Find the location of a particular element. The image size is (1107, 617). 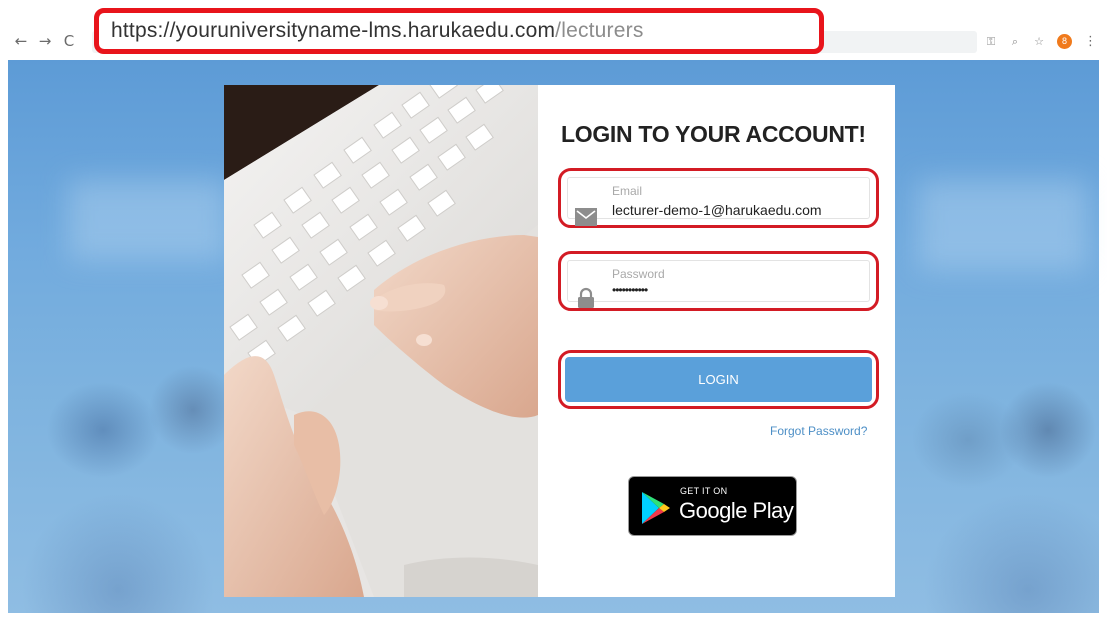

password-label: Password is located at coordinates (638, 274).